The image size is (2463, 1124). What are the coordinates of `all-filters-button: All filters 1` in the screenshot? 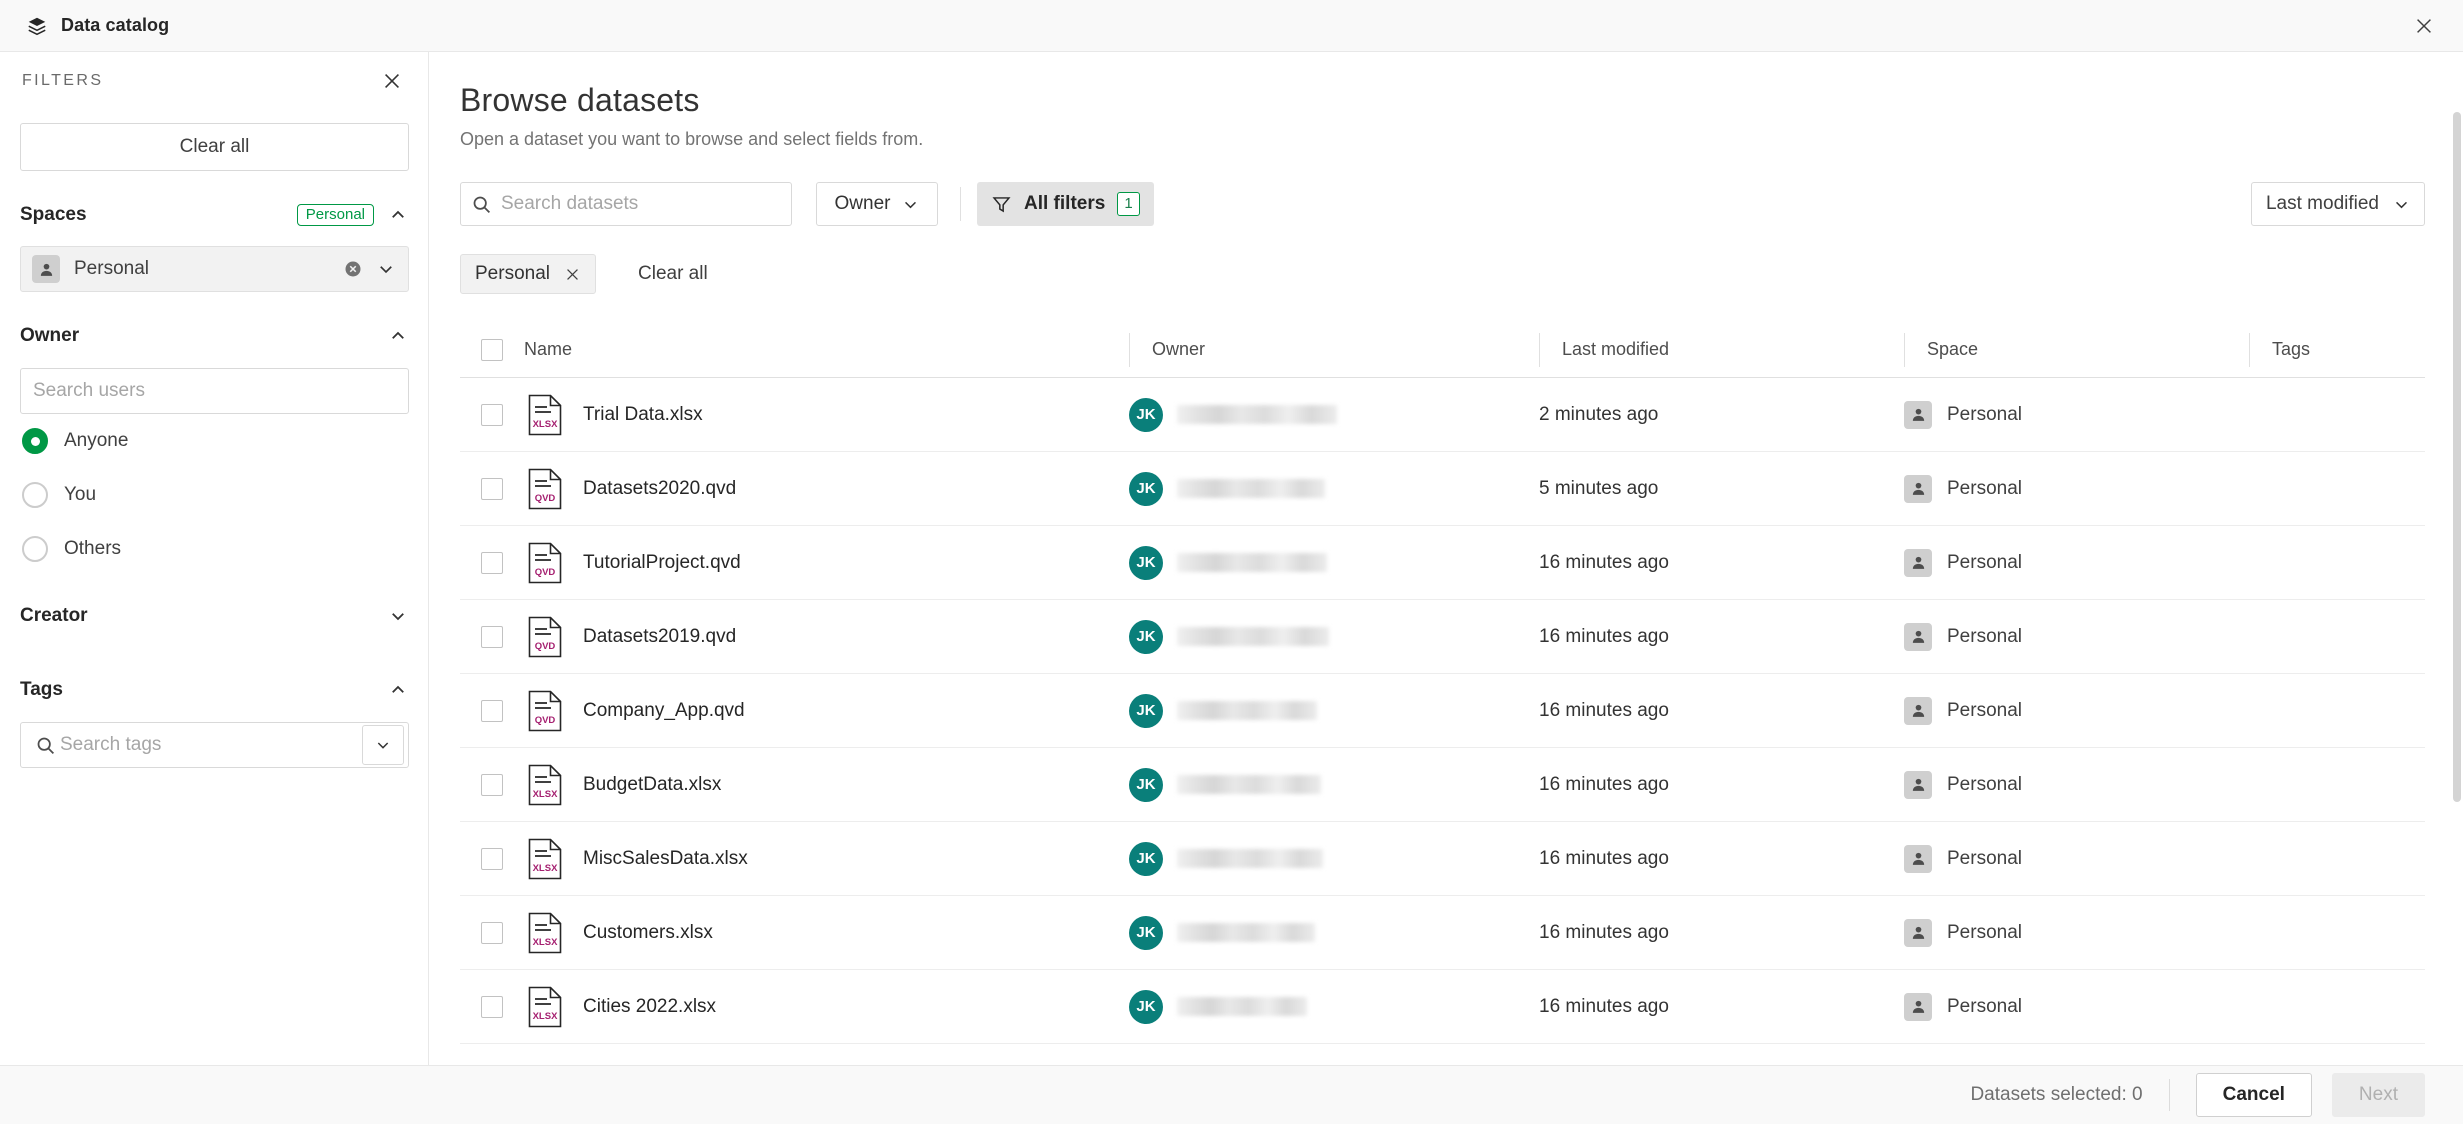 It's located at (1065, 204).